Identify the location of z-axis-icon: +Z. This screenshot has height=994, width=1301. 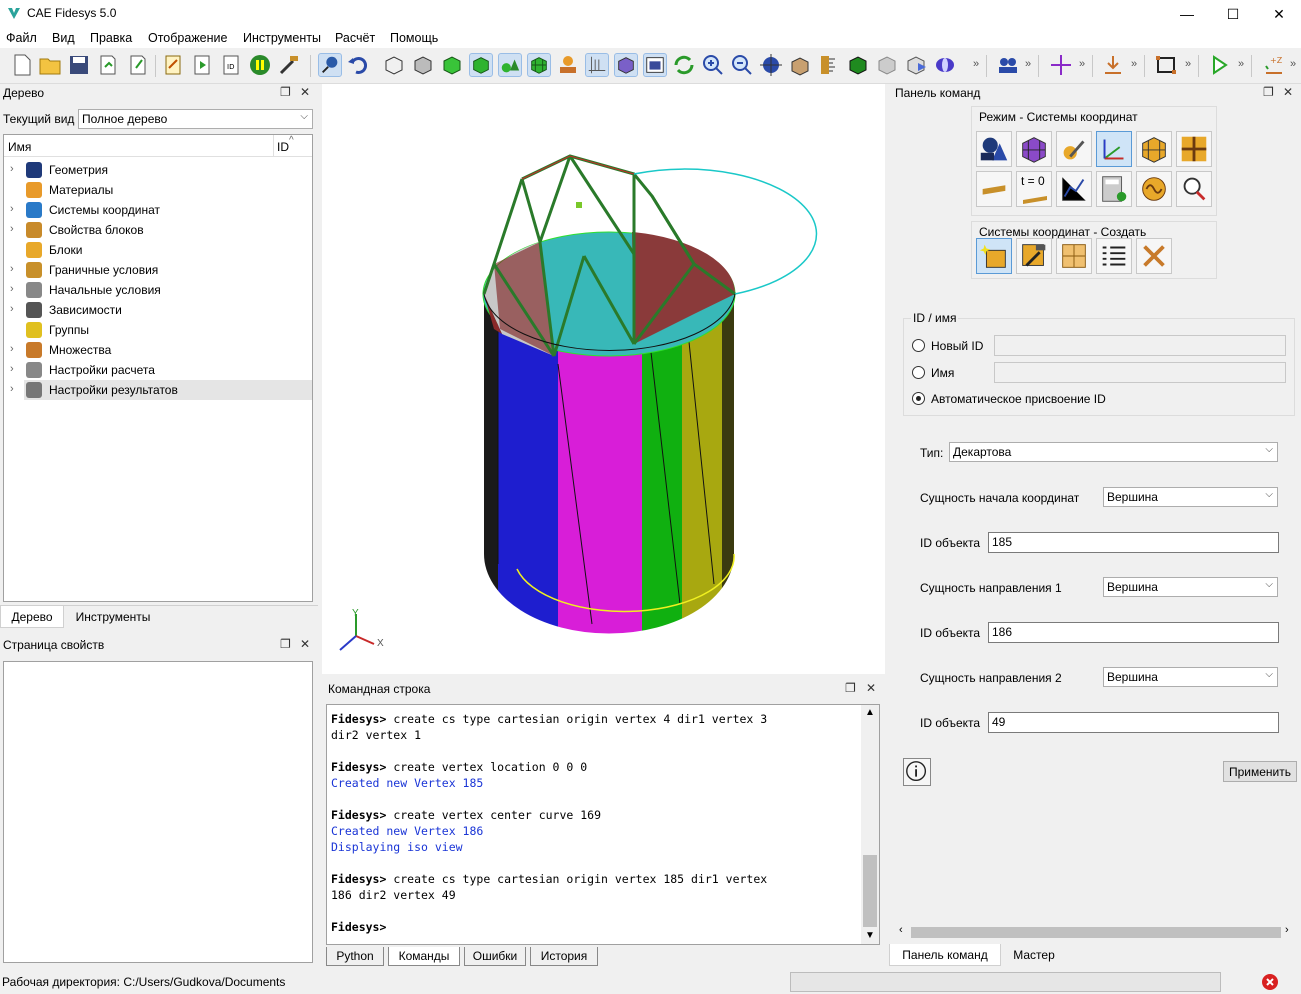
(1274, 65).